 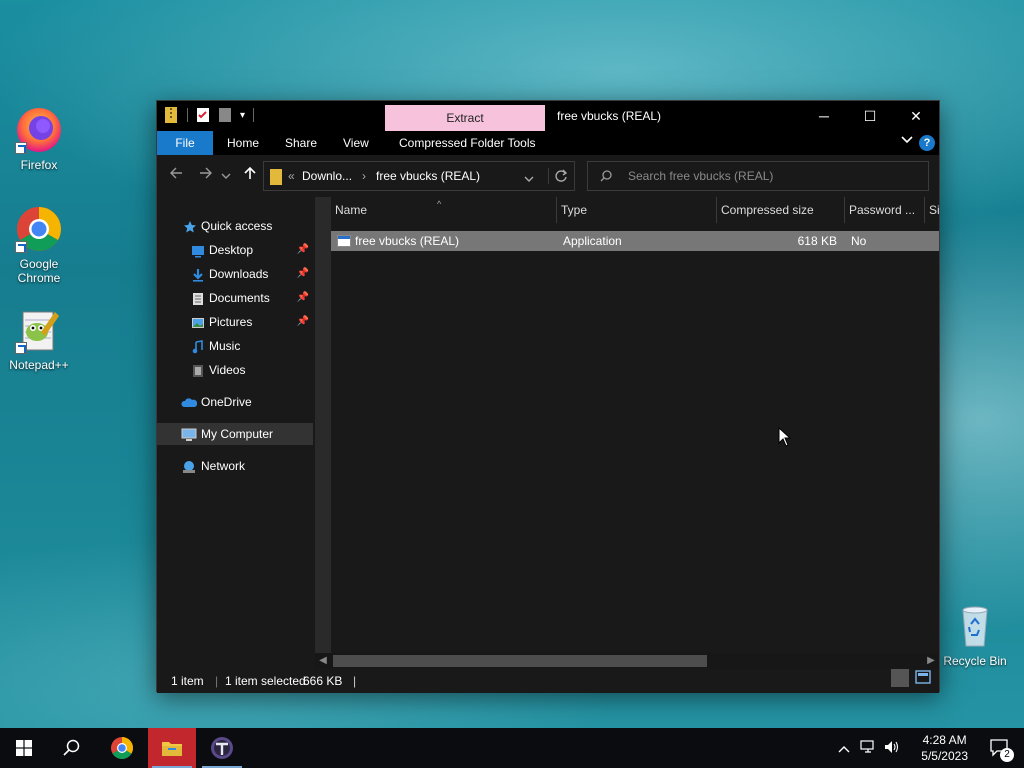 I want to click on breadcrumb-current: free vbucks (REAL), so click(x=428, y=176).